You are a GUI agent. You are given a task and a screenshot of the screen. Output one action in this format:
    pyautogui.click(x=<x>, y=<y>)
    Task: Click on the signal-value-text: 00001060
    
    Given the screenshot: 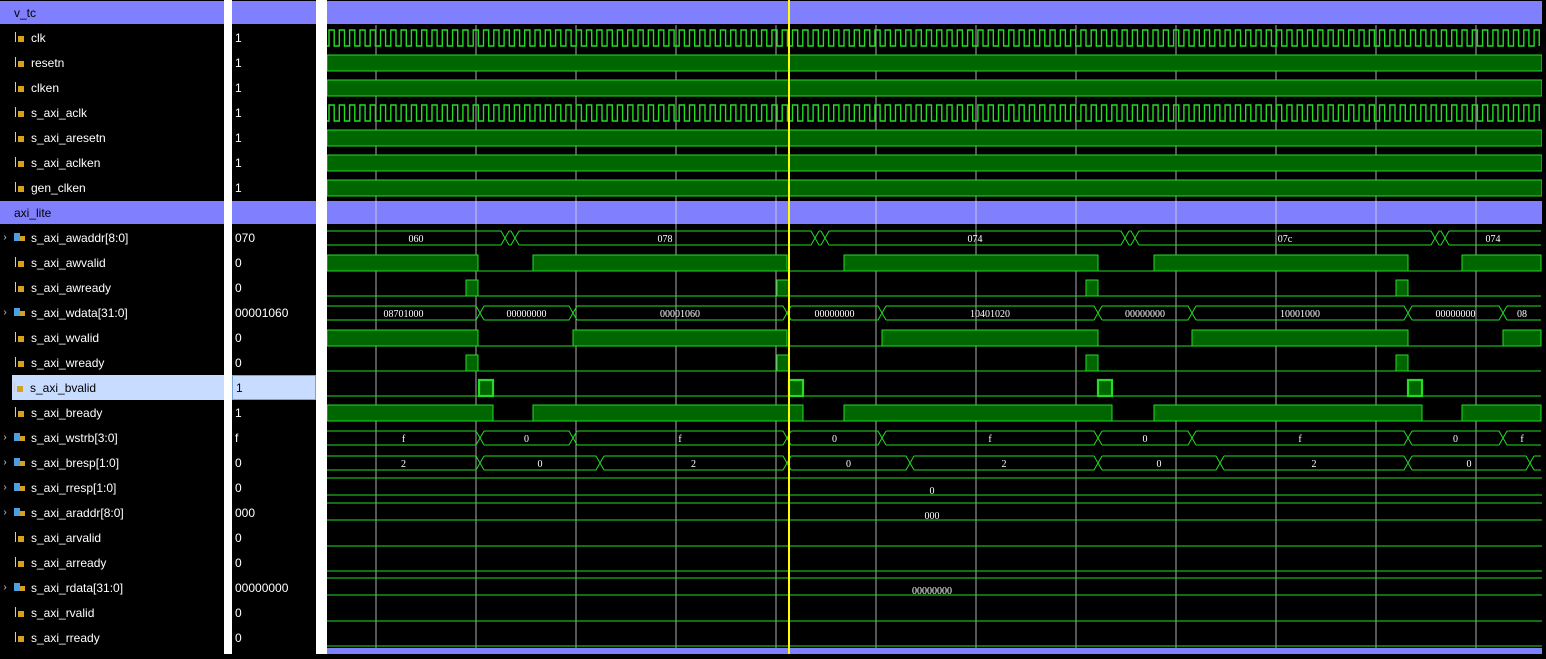 What is the action you would take?
    pyautogui.click(x=262, y=312)
    